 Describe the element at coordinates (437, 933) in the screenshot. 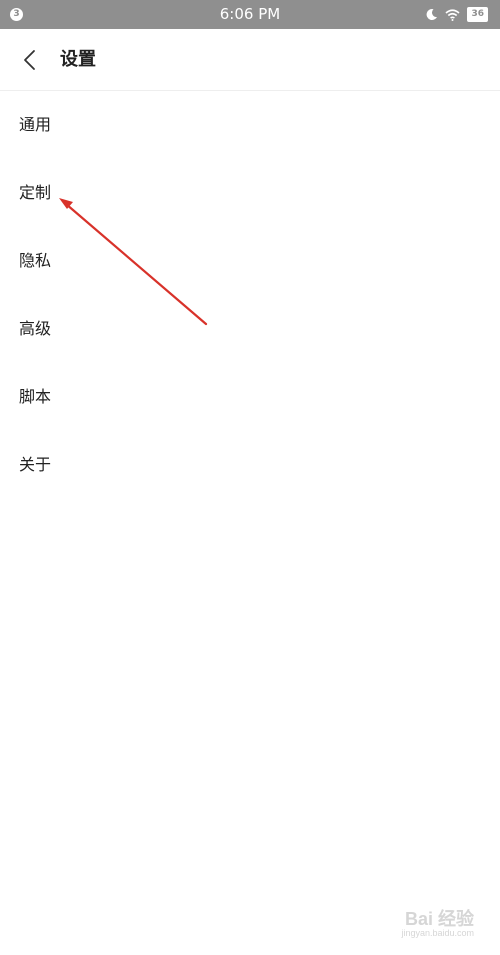

I see `watermark-url: jingyan.baidu.com` at that location.